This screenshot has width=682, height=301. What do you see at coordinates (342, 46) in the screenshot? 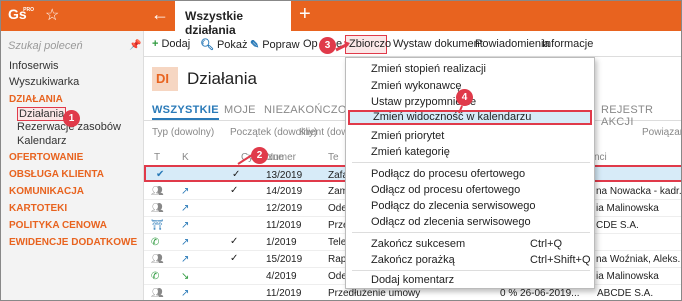
I see `step-3-arrow` at bounding box center [342, 46].